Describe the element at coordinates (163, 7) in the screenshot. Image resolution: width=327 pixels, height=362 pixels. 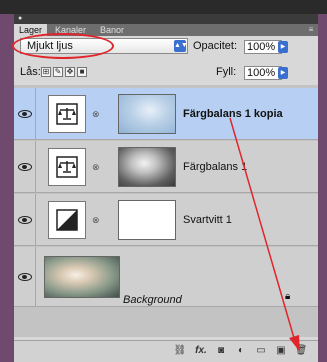
I see `window-background-top` at that location.